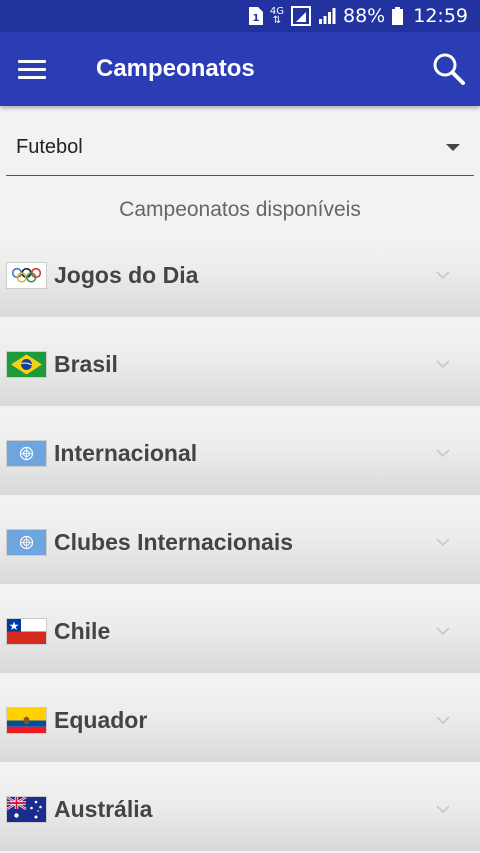  Describe the element at coordinates (364, 16) in the screenshot. I see `battery-percent: 88%` at that location.